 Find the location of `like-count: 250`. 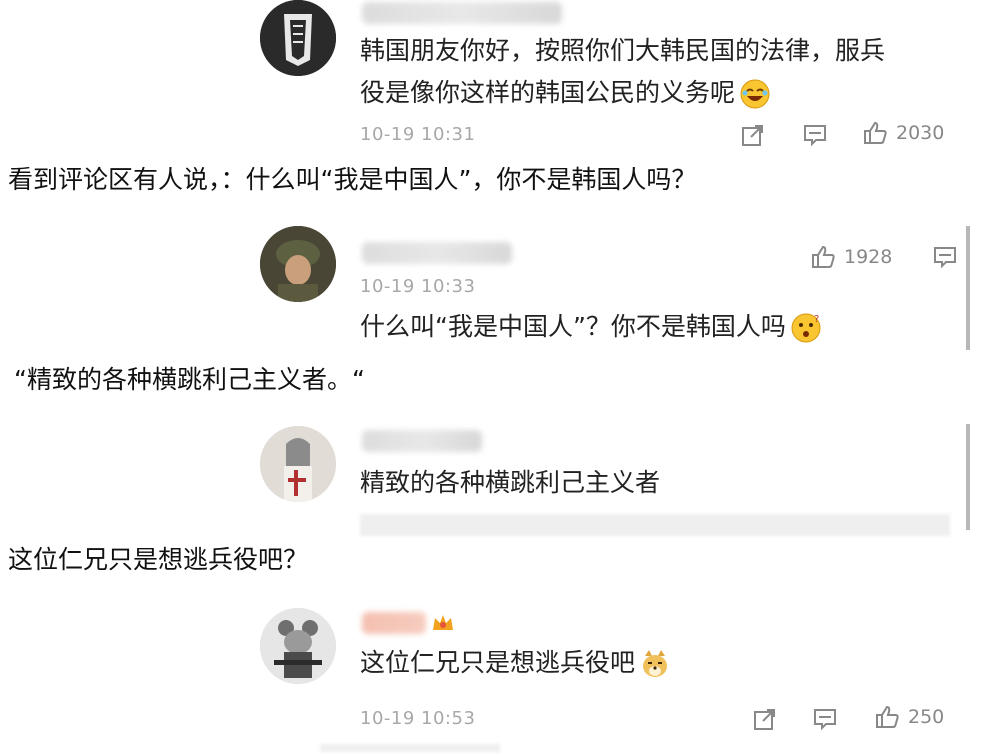

like-count: 250 is located at coordinates (926, 717).